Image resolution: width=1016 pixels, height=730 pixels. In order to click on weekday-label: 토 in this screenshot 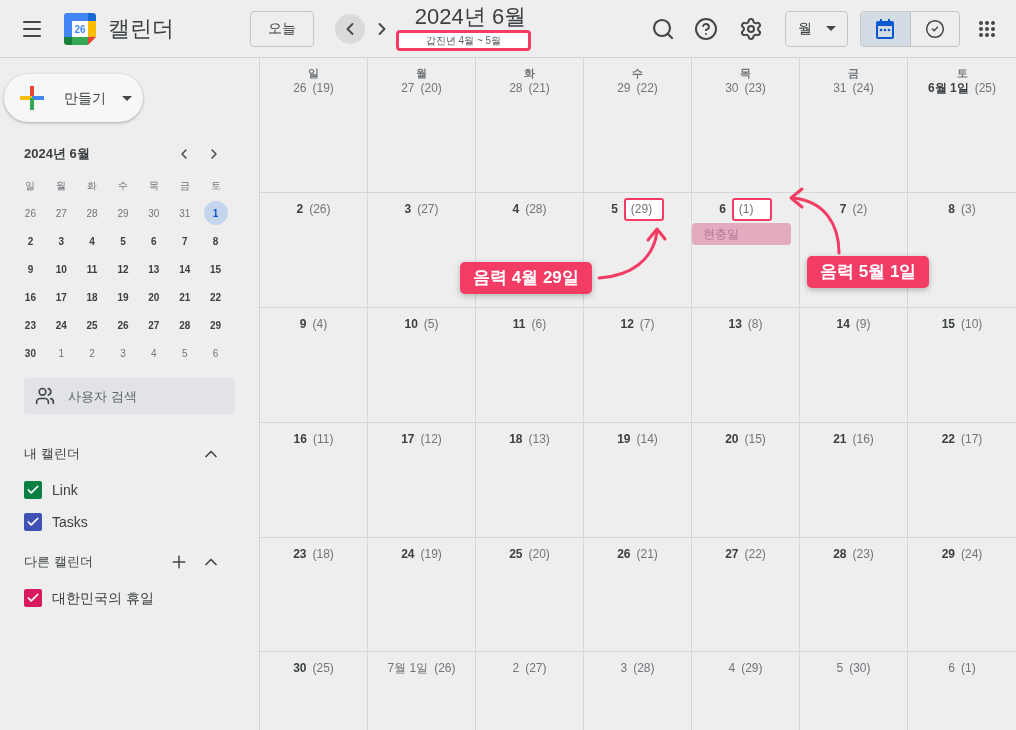, I will do `click(215, 185)`.